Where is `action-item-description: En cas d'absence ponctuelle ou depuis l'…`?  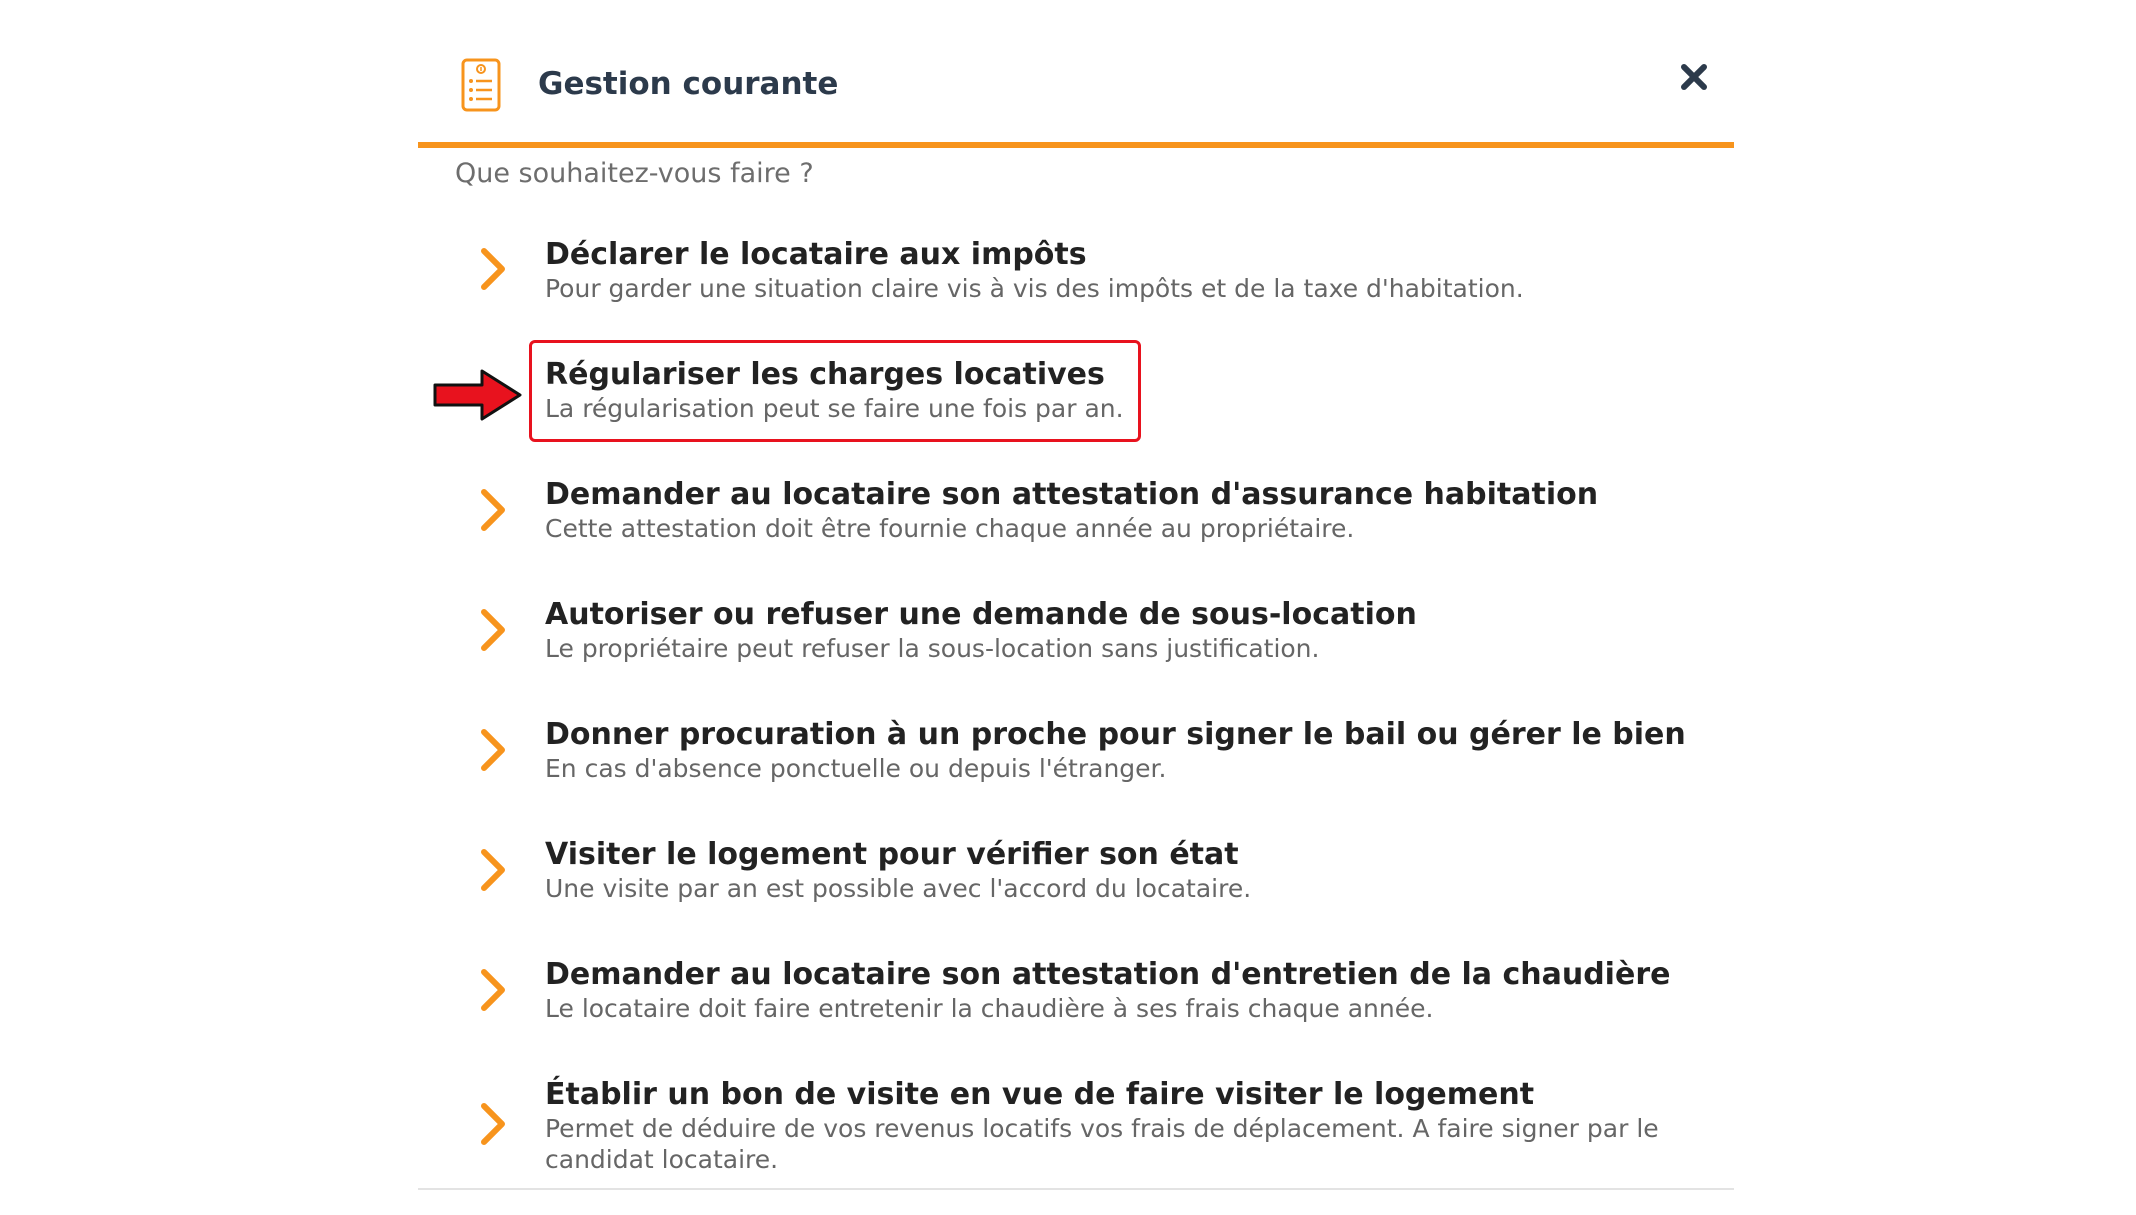
action-item-description: En cas d'absence ponctuelle ou depuis l'… is located at coordinates (856, 768).